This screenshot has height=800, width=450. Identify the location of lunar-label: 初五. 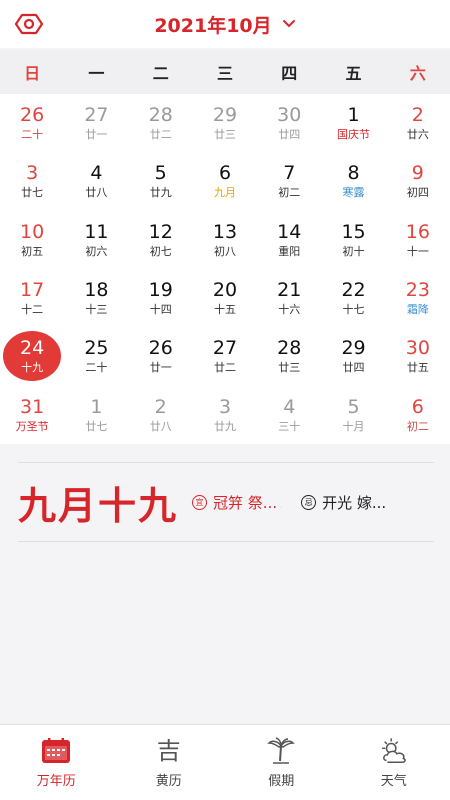
(32, 251).